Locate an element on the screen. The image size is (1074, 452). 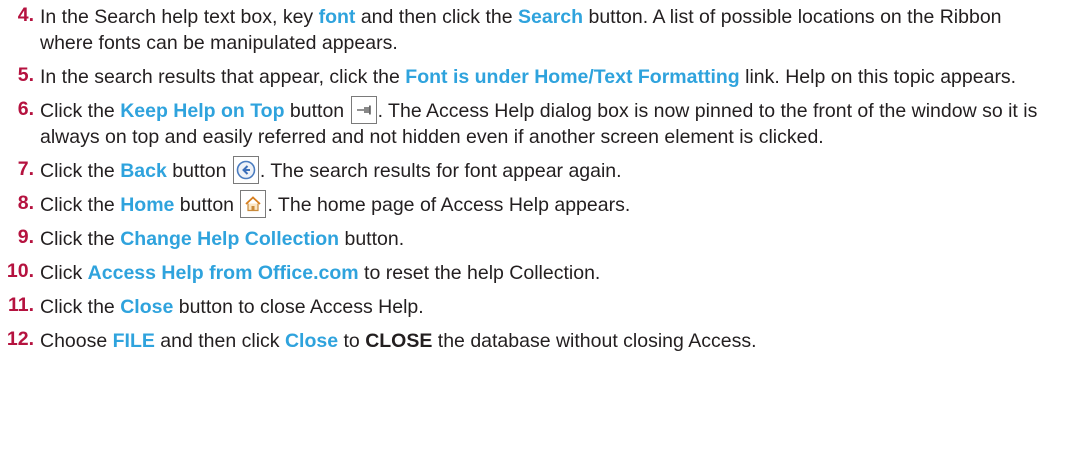
step-text-segment: . The home page of Access Help appears. is located at coordinates (449, 205).